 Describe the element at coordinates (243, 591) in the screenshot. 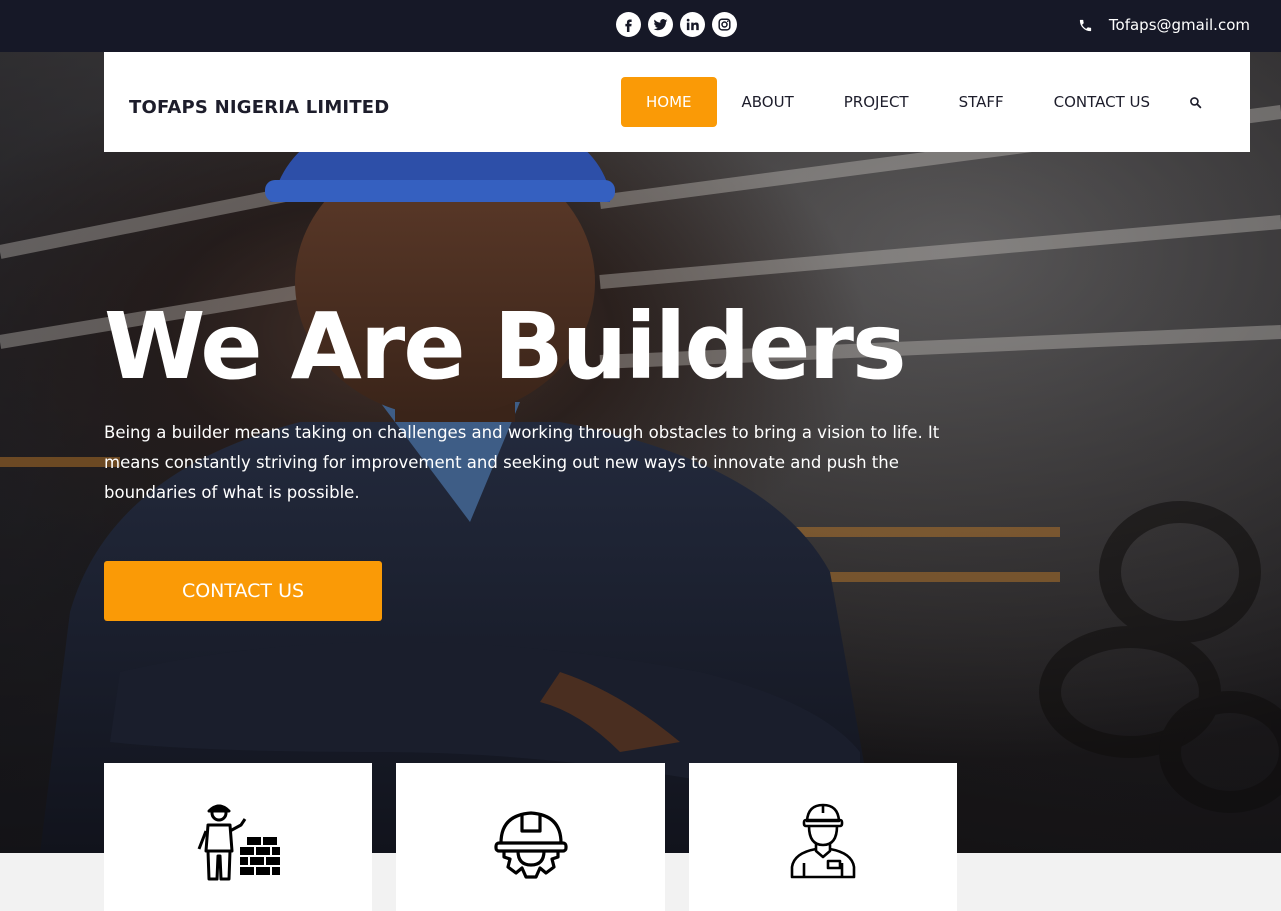

I see `hero-contact-button: CONTACT US` at that location.